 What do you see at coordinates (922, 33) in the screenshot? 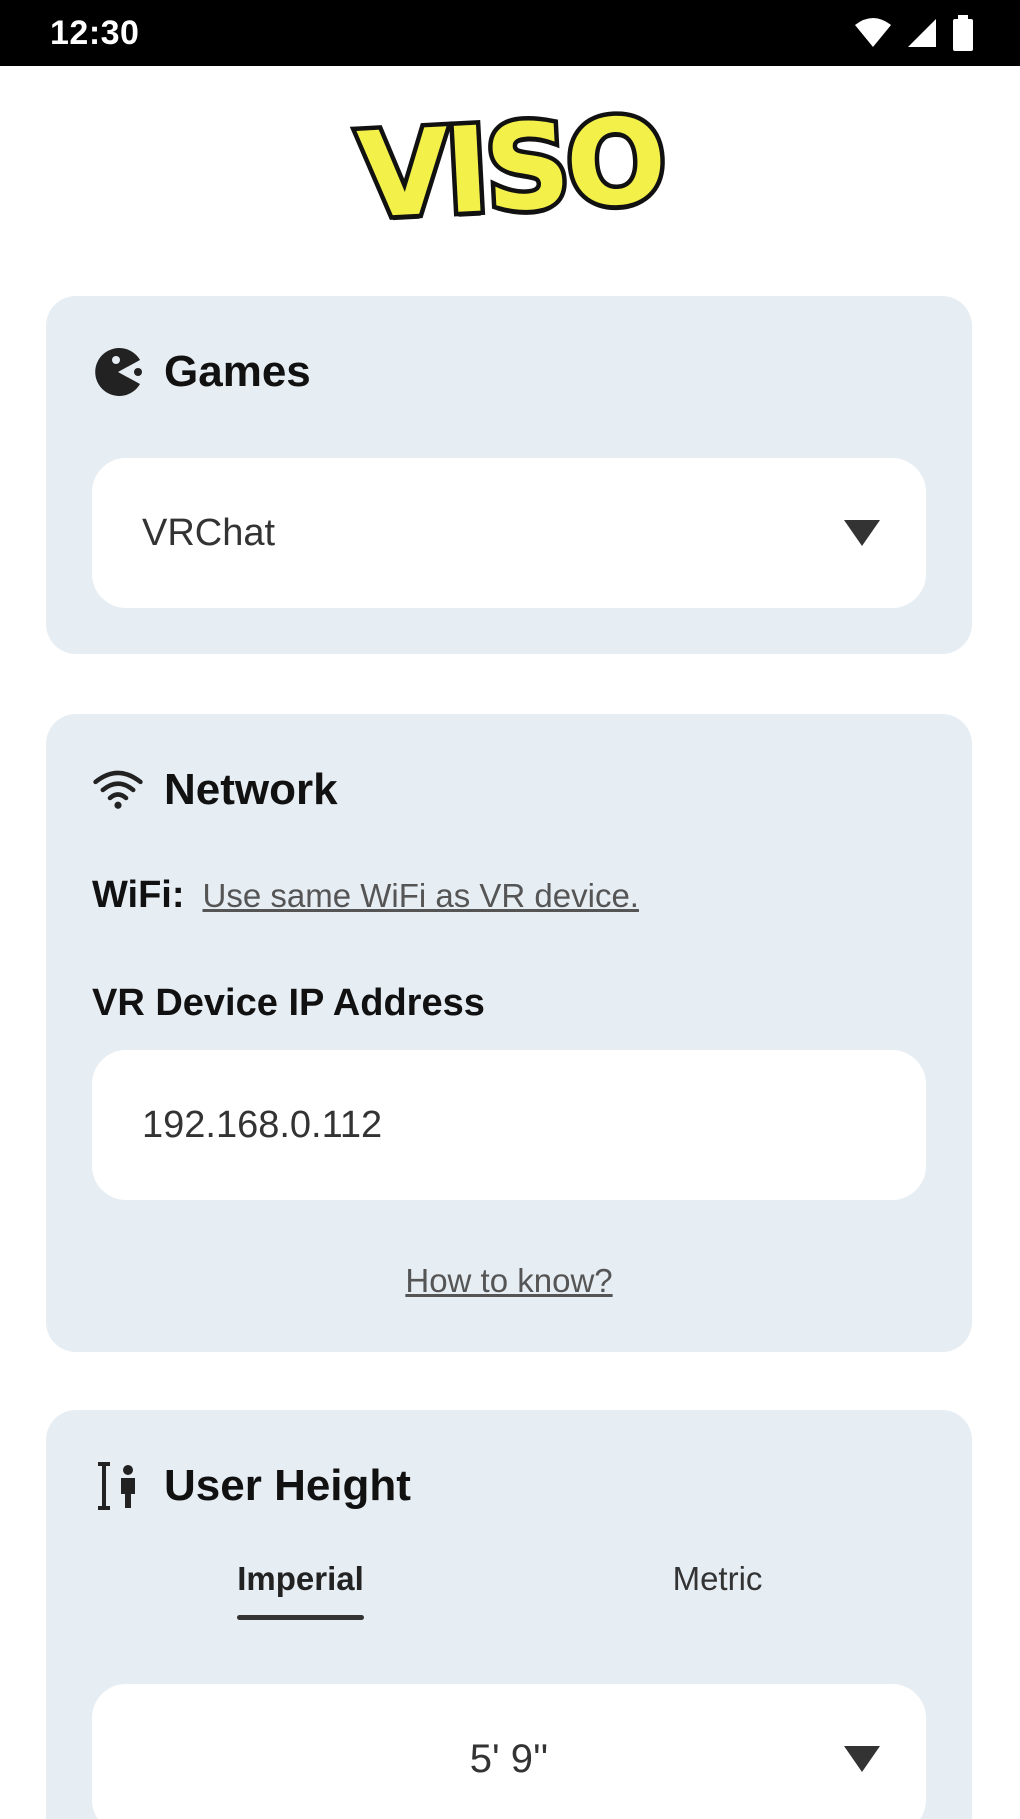
I see `cell-signal-icon` at bounding box center [922, 33].